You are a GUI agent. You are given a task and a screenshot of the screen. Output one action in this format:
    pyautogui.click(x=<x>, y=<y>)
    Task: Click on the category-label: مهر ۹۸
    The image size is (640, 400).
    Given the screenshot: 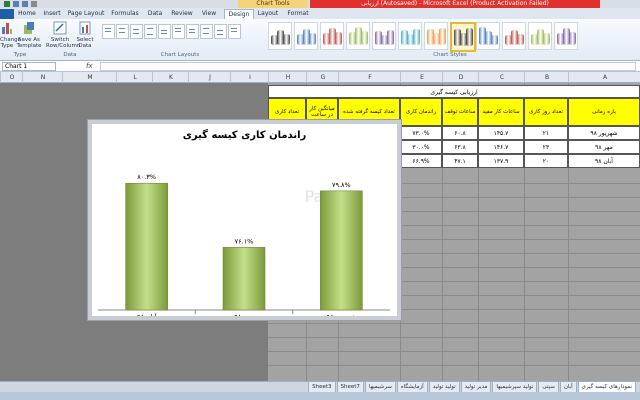 What is the action you would take?
    pyautogui.click(x=243, y=317)
    